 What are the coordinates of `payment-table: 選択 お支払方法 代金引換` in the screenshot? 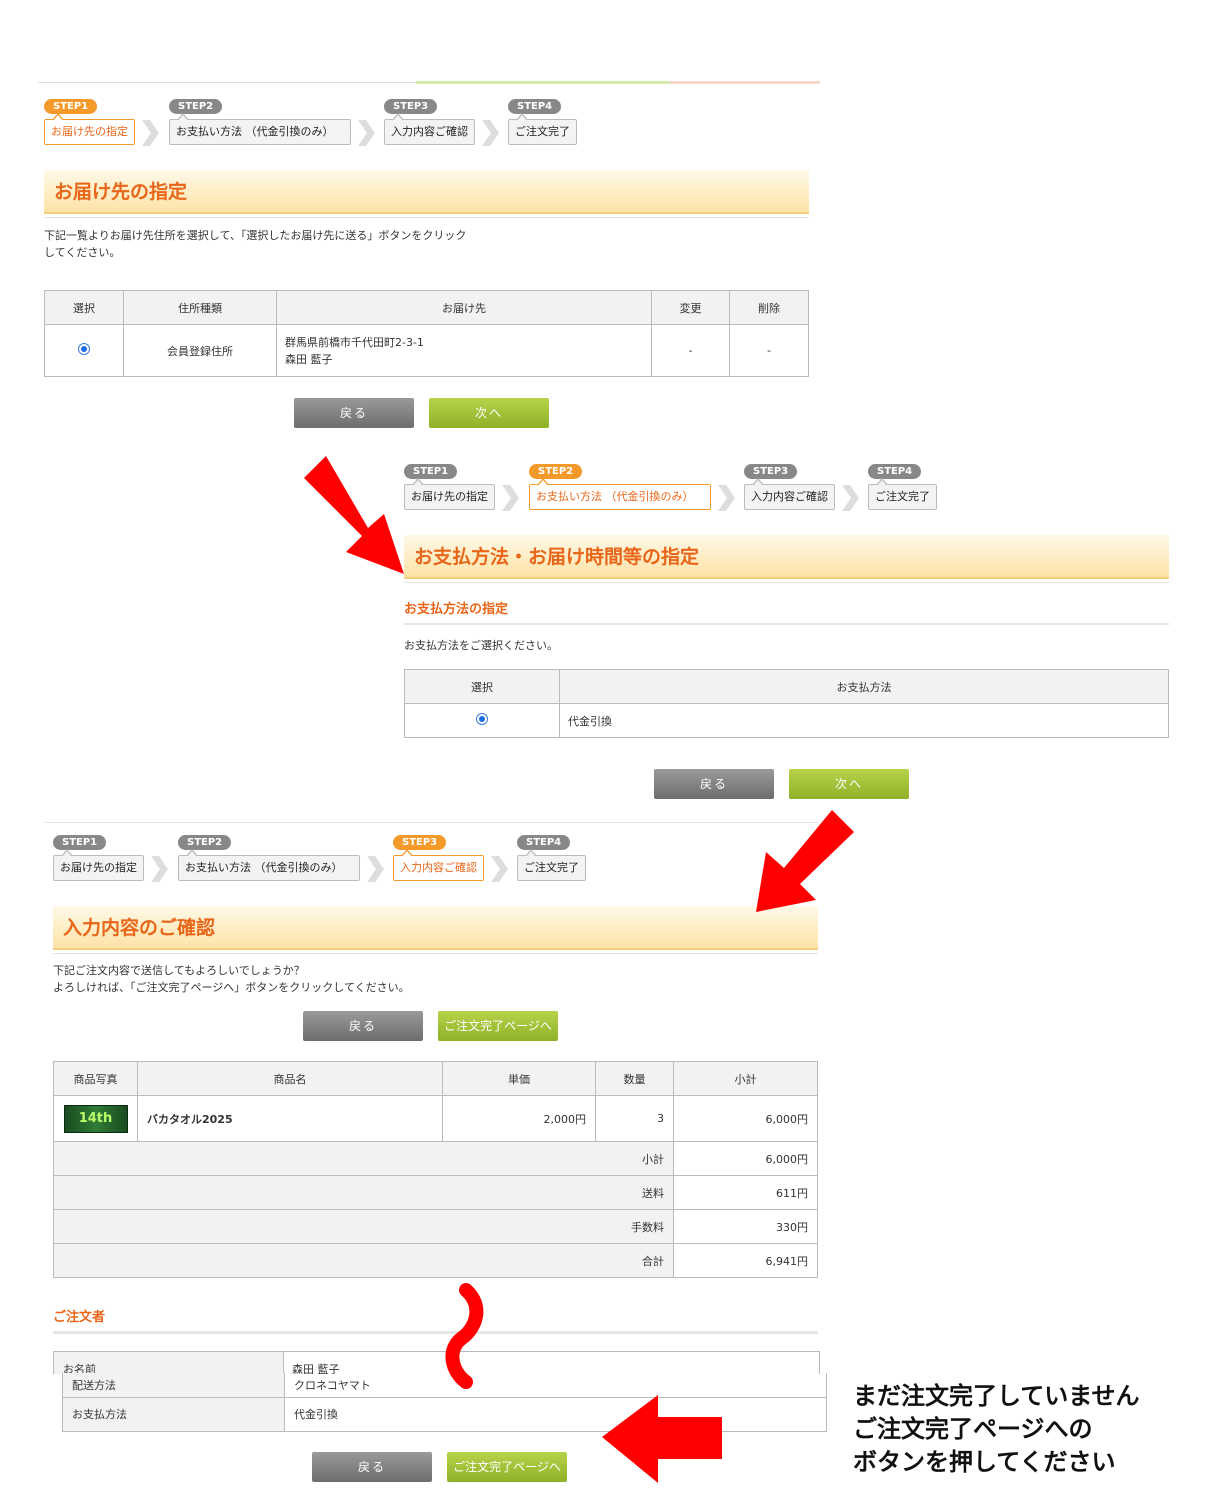 It's located at (786, 703).